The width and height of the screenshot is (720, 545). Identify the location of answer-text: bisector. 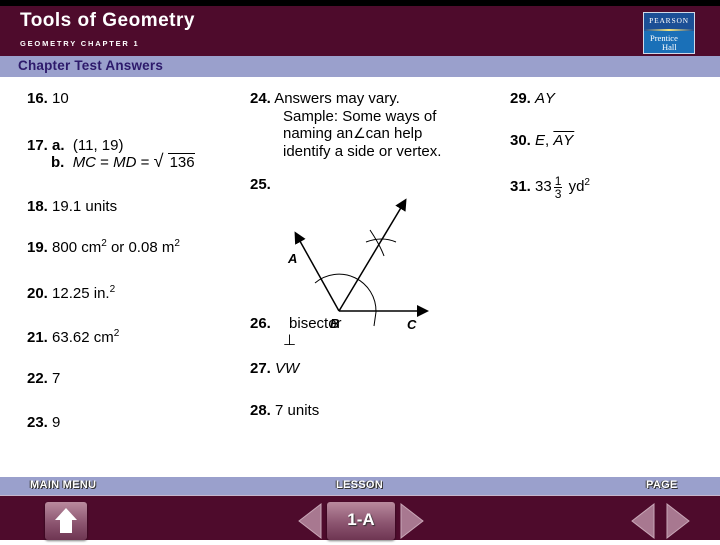
(315, 323).